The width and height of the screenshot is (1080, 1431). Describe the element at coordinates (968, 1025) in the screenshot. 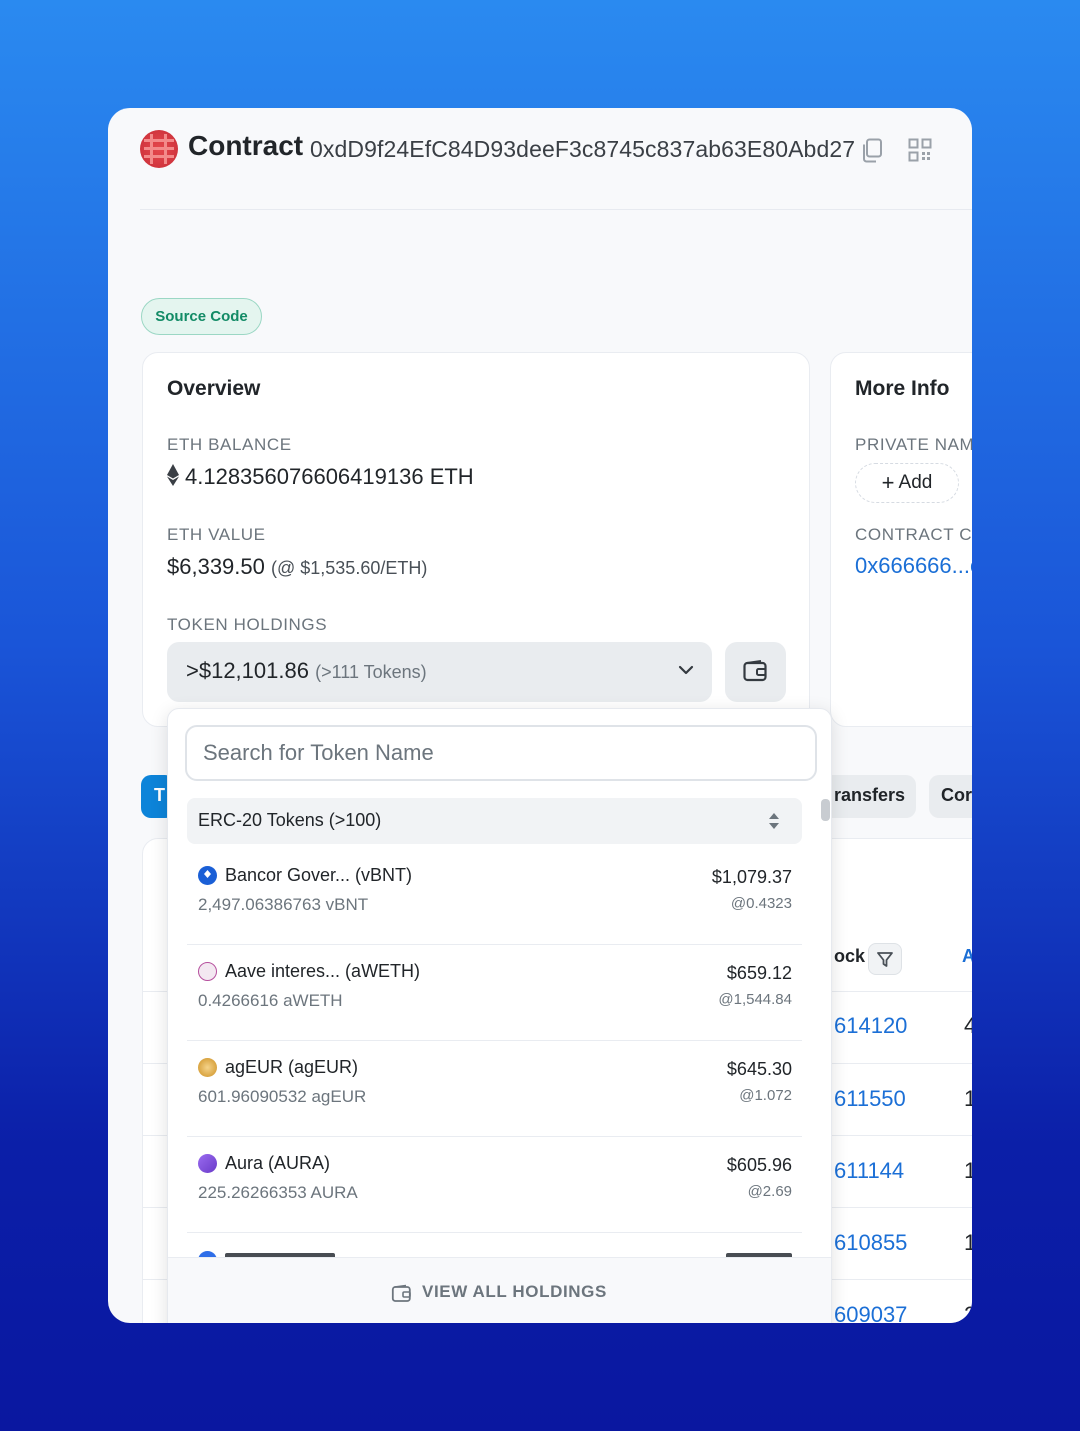

I see `table-row-next: 4` at that location.